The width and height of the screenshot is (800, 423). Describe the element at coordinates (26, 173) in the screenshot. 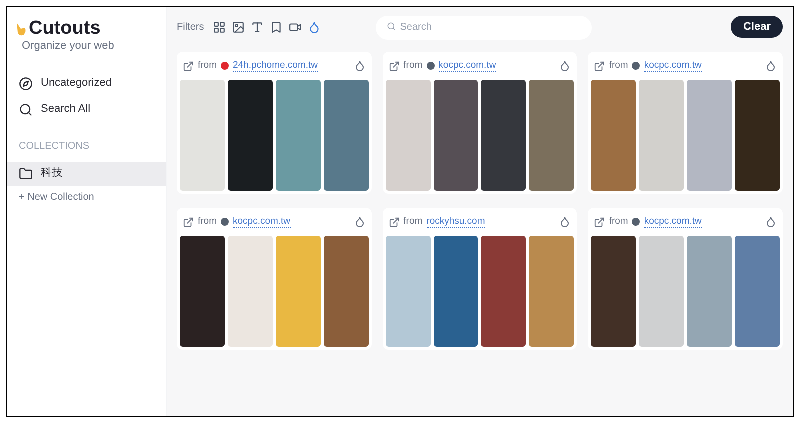

I see `folder-icon` at that location.